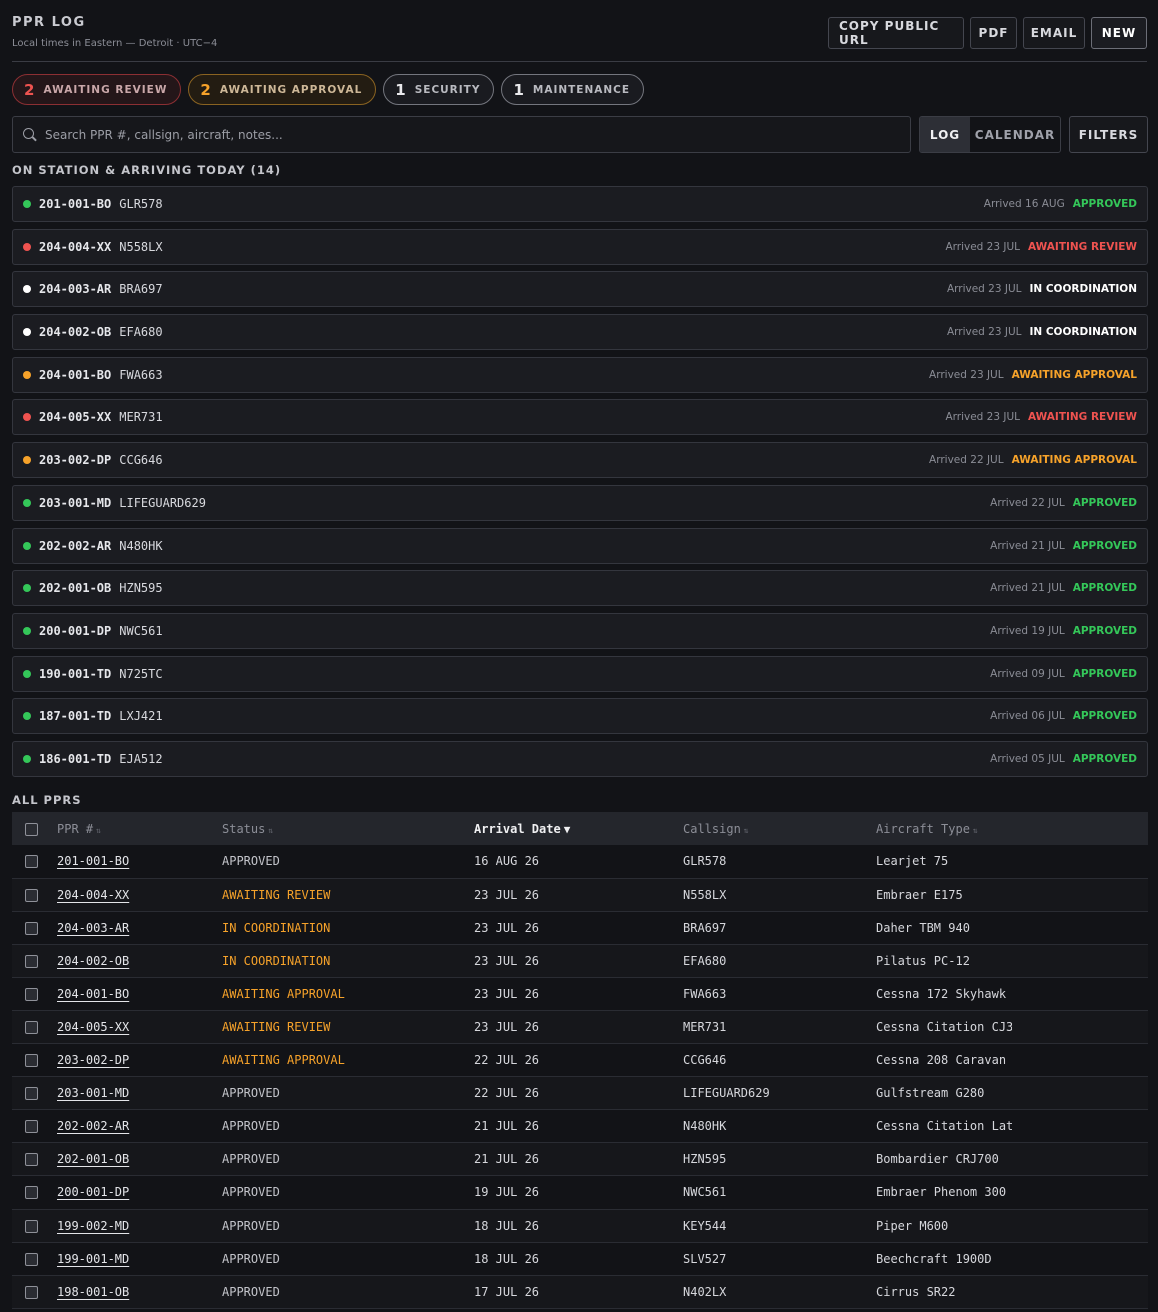 Image resolution: width=1158 pixels, height=1312 pixels. Describe the element at coordinates (477, 134) in the screenshot. I see `search-input` at that location.